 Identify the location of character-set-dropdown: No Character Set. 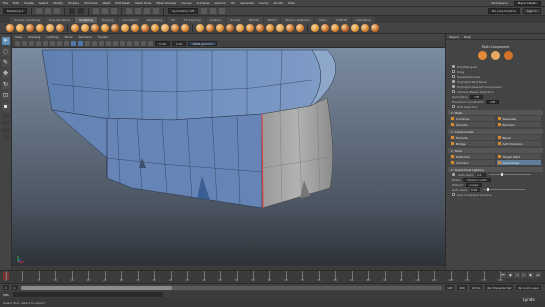
(499, 287).